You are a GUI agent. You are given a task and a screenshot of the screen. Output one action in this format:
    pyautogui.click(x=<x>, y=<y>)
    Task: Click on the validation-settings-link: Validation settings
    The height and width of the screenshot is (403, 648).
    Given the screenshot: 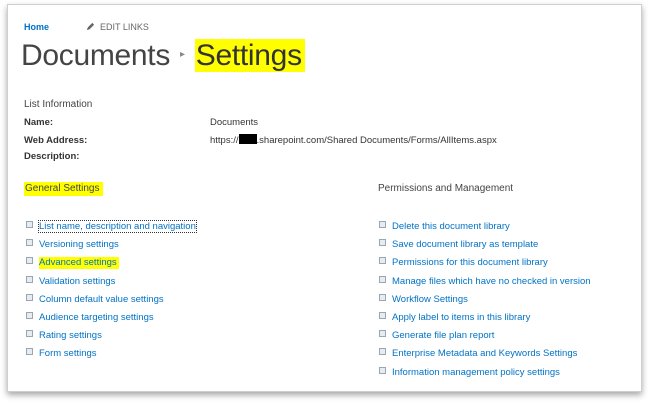 What is the action you would take?
    pyautogui.click(x=77, y=281)
    